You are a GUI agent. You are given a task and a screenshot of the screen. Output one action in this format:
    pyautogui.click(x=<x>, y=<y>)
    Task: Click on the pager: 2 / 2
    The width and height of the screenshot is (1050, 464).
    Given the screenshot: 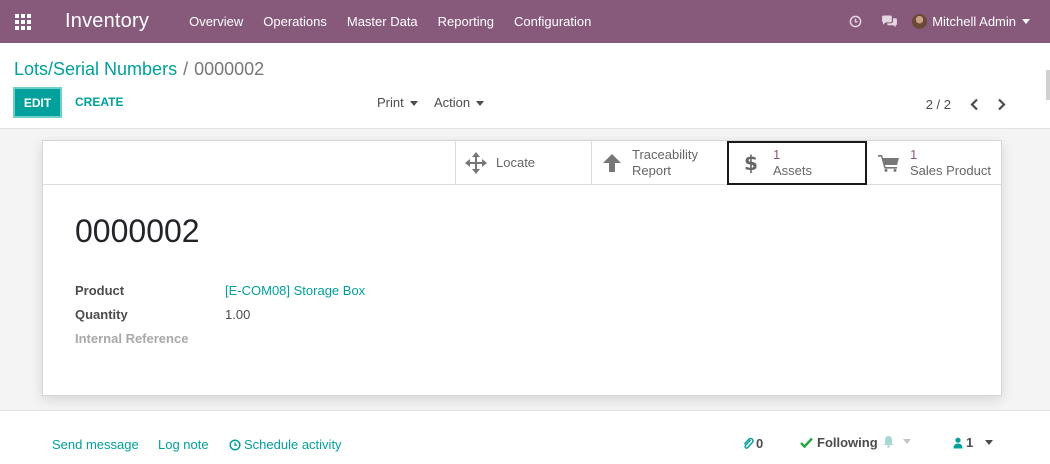 What is the action you would take?
    pyautogui.click(x=970, y=104)
    